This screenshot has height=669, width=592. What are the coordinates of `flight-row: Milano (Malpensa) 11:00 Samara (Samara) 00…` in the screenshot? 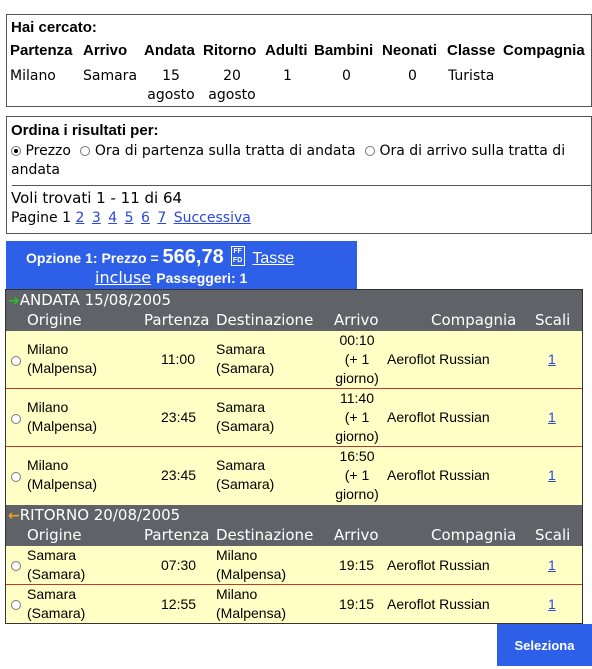 It's located at (294, 360).